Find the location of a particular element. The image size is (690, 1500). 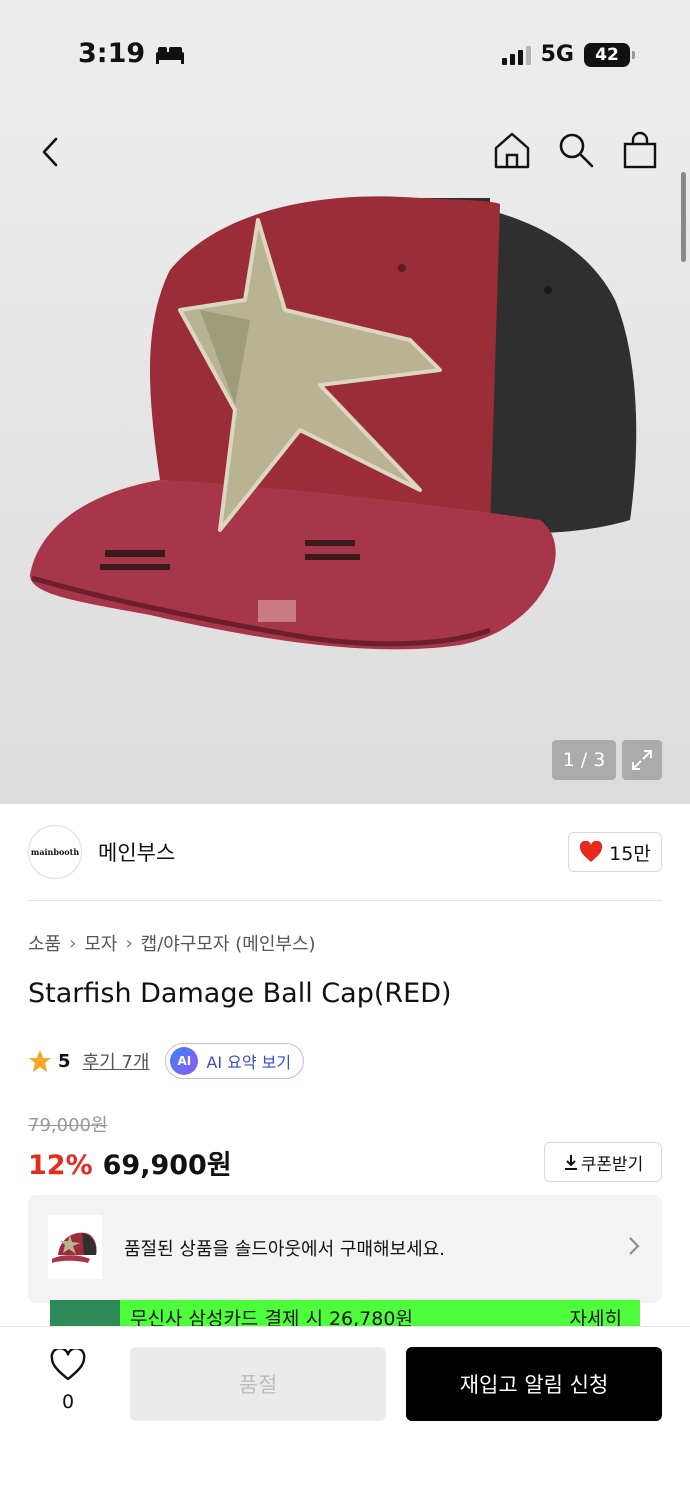

expand-image-button is located at coordinates (642, 760).